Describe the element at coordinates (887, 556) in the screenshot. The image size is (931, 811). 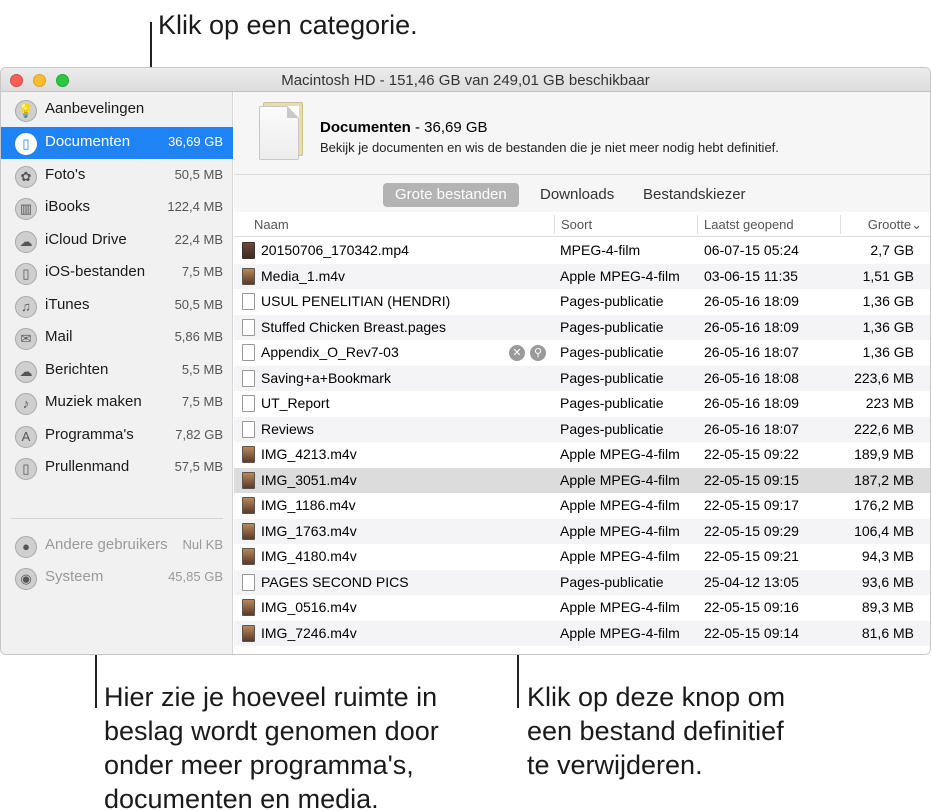
I see `file-size: 94,3 MB` at that location.